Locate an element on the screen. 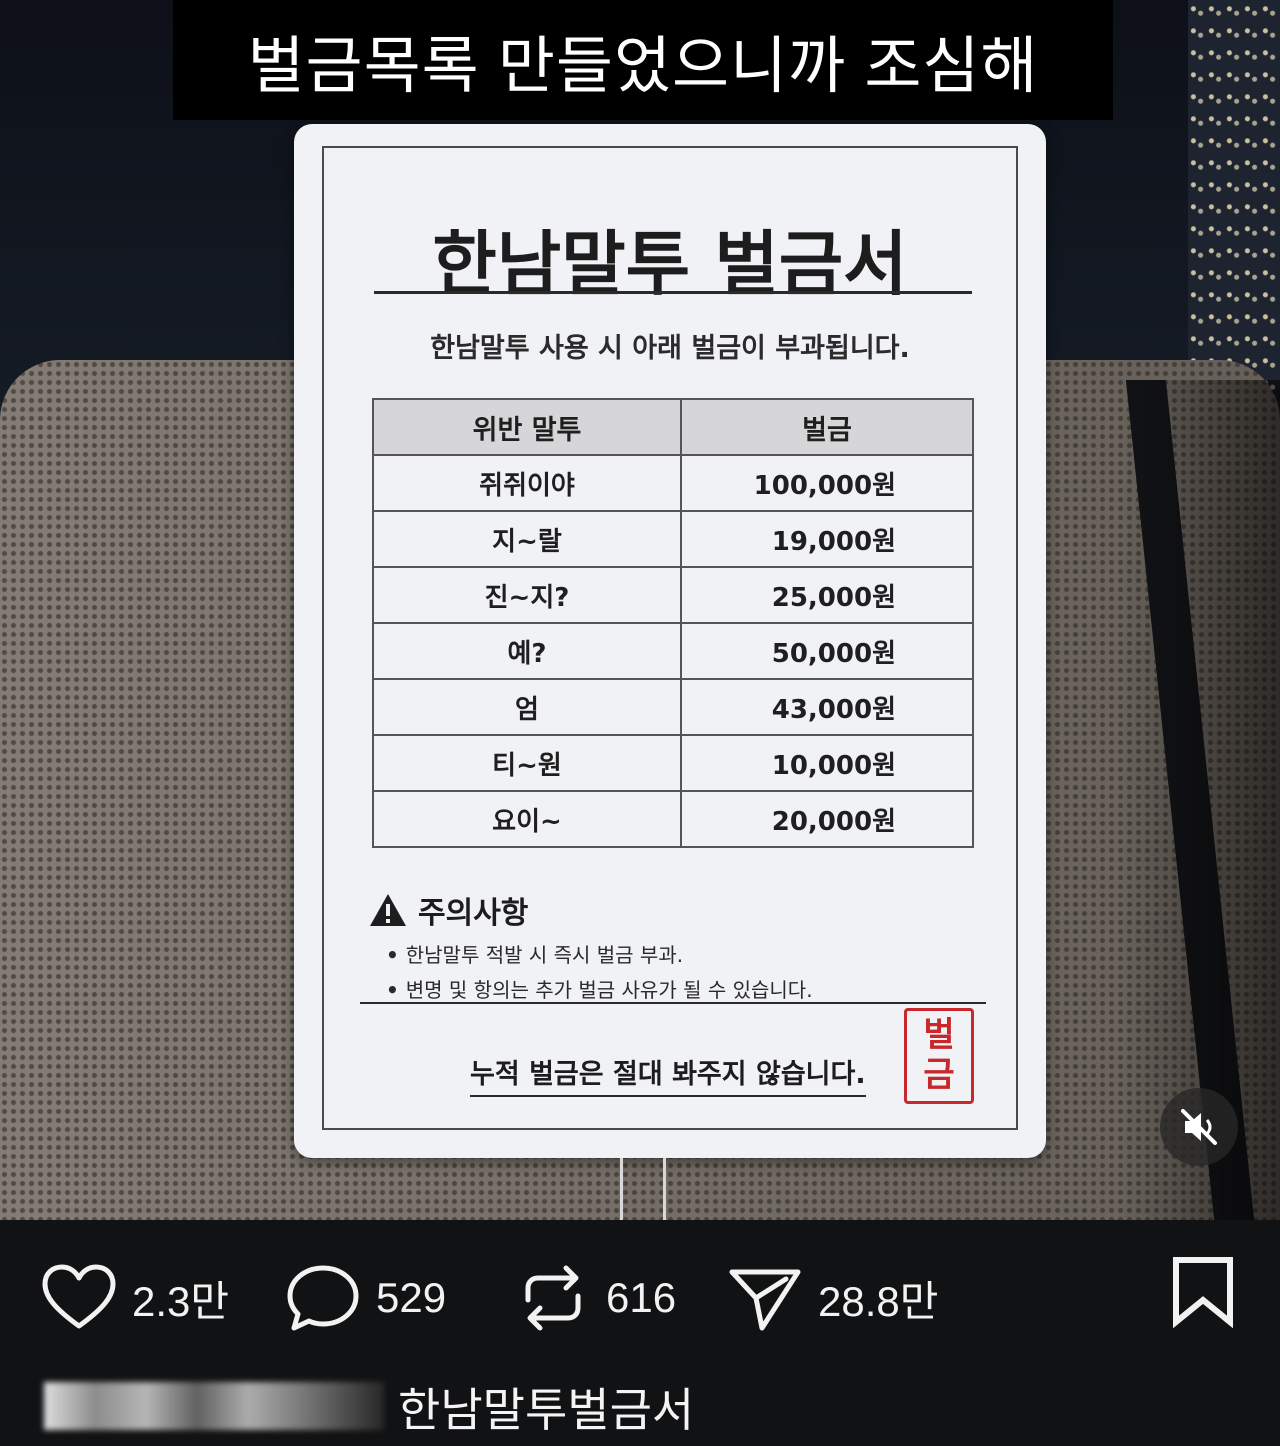 The width and height of the screenshot is (1280, 1446). like-button: 2.3만 is located at coordinates (134, 1298).